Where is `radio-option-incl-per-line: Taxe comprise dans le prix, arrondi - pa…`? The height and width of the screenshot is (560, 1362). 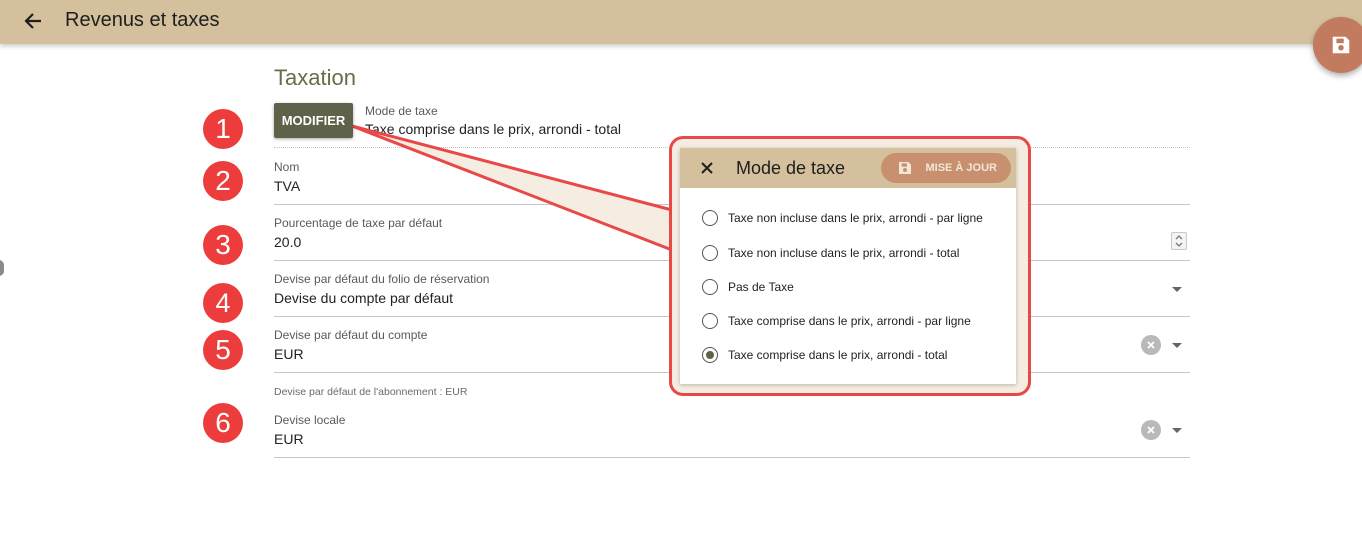
radio-option-incl-per-line: Taxe comprise dans le prix, arrondi - pa… is located at coordinates (836, 321).